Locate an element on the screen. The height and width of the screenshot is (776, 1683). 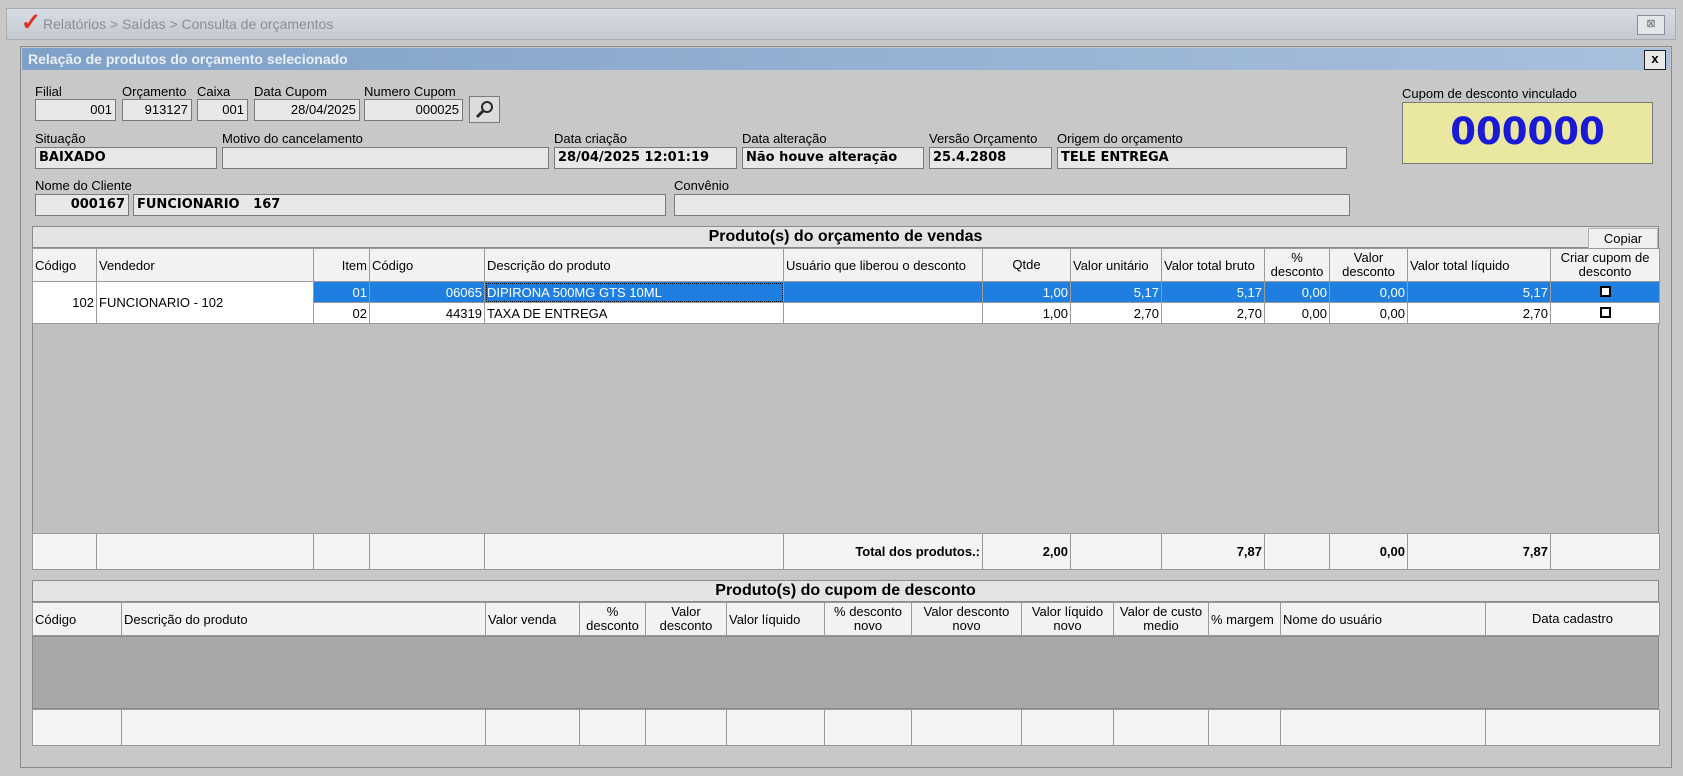
row-bruto: 5,17 is located at coordinates (1213, 292).